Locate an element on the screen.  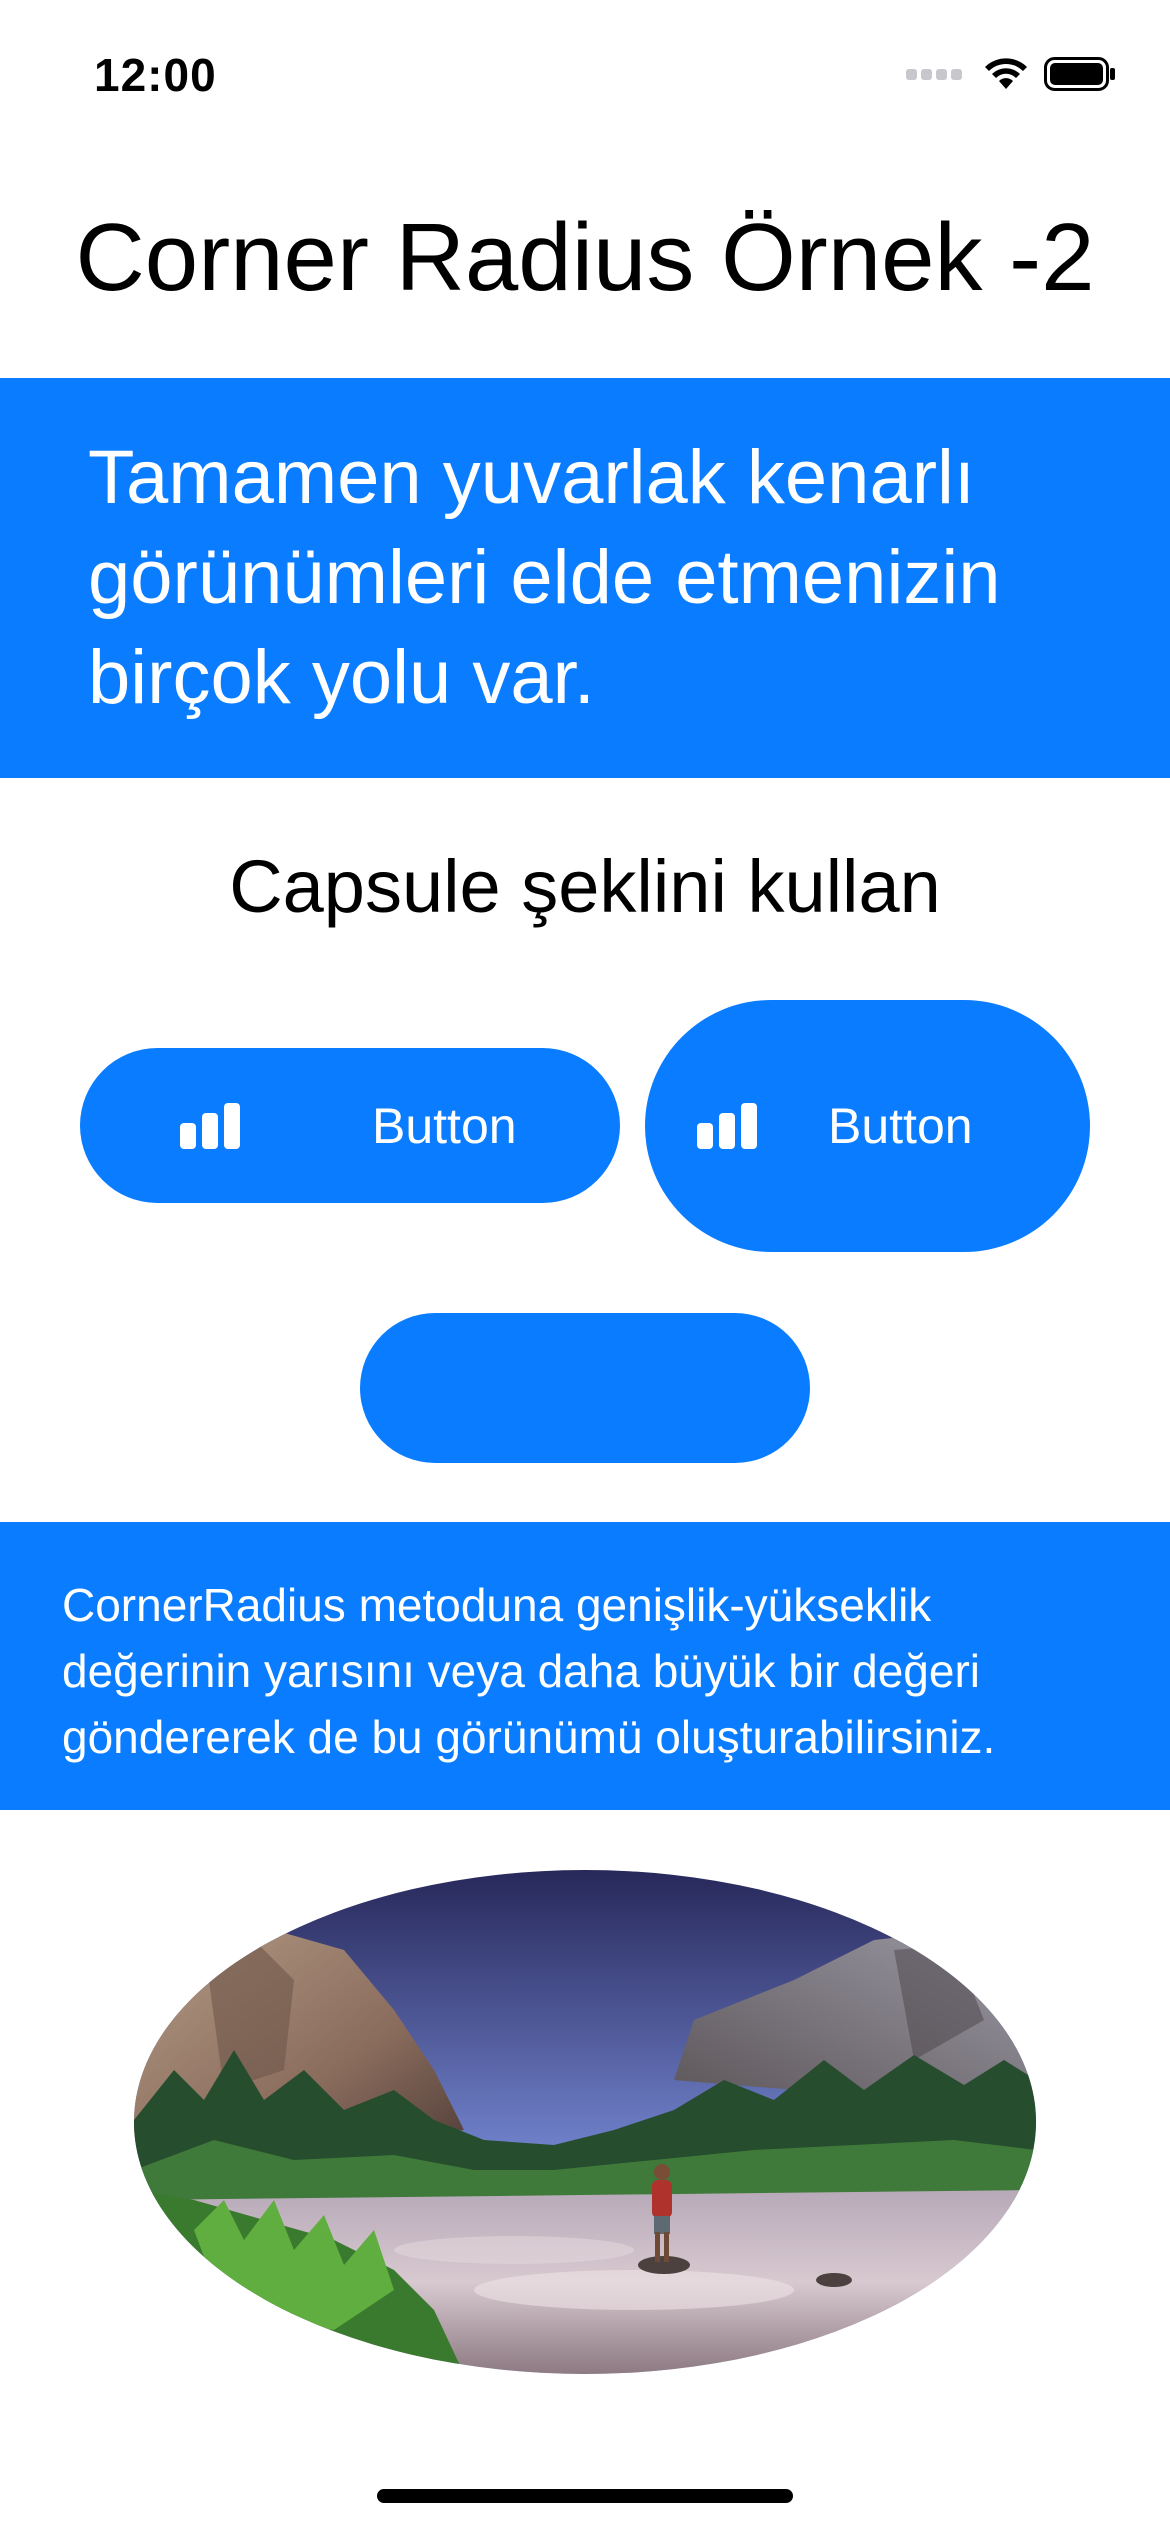
status-bar: 12:00 is located at coordinates (585, 75).